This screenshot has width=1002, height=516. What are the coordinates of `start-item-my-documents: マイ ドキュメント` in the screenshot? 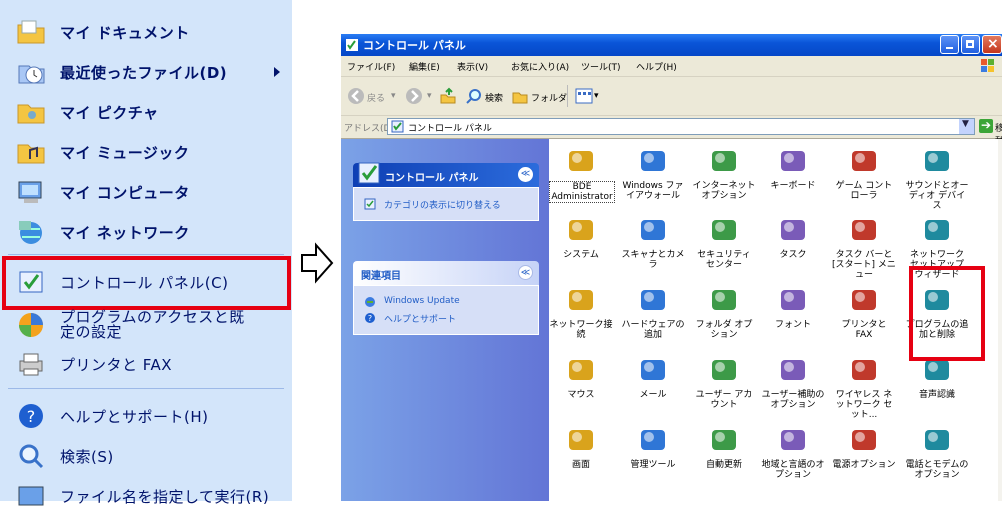 It's located at (146, 32).